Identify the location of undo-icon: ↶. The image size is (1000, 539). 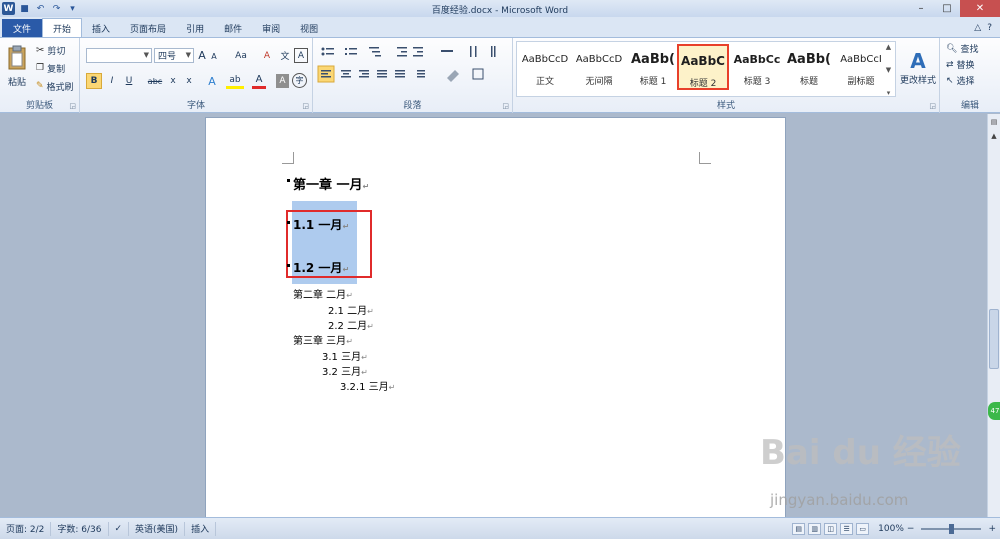
(40, 8).